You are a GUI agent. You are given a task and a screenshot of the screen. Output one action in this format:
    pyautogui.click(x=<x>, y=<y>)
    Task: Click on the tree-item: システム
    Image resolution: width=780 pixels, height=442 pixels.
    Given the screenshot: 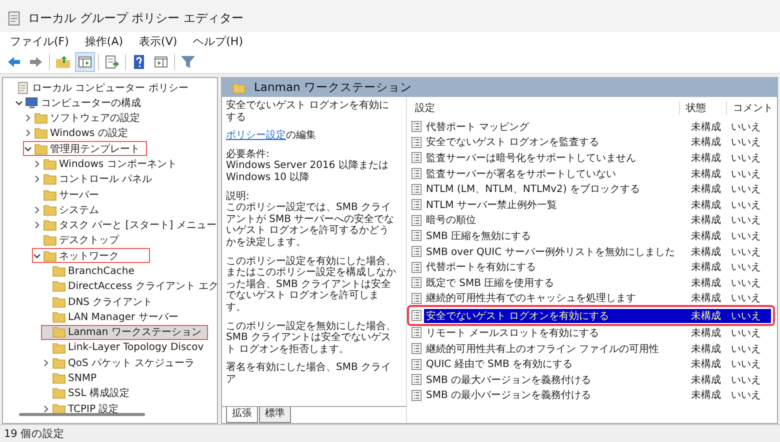 What is the action you would take?
    pyautogui.click(x=69, y=210)
    